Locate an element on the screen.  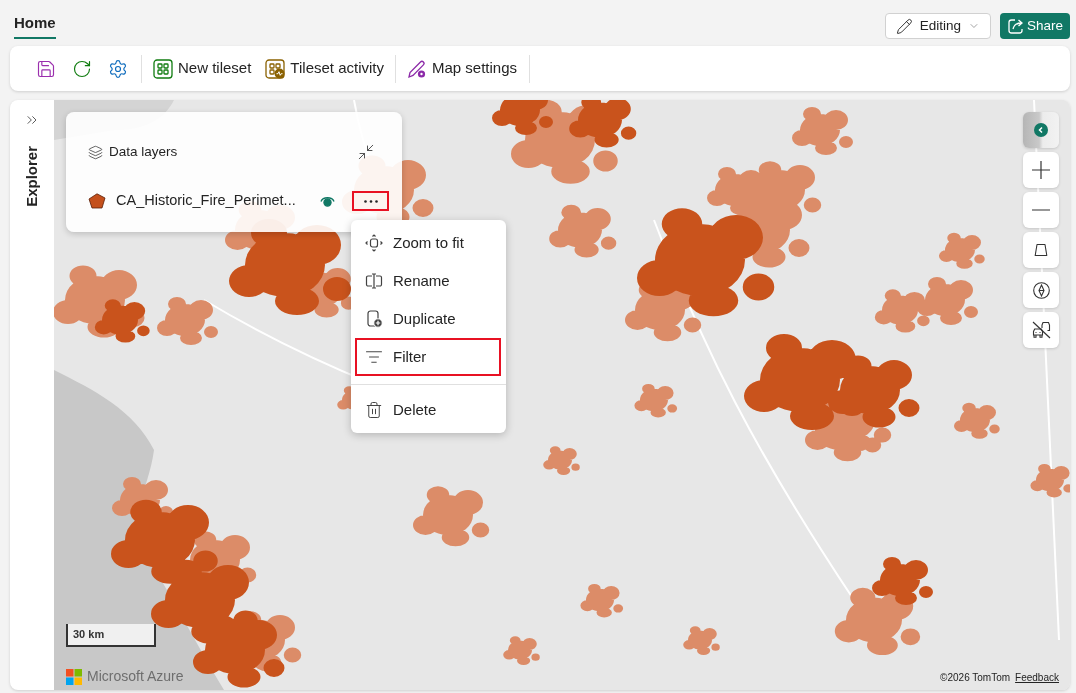
tilt-button is located at coordinates (1041, 250).